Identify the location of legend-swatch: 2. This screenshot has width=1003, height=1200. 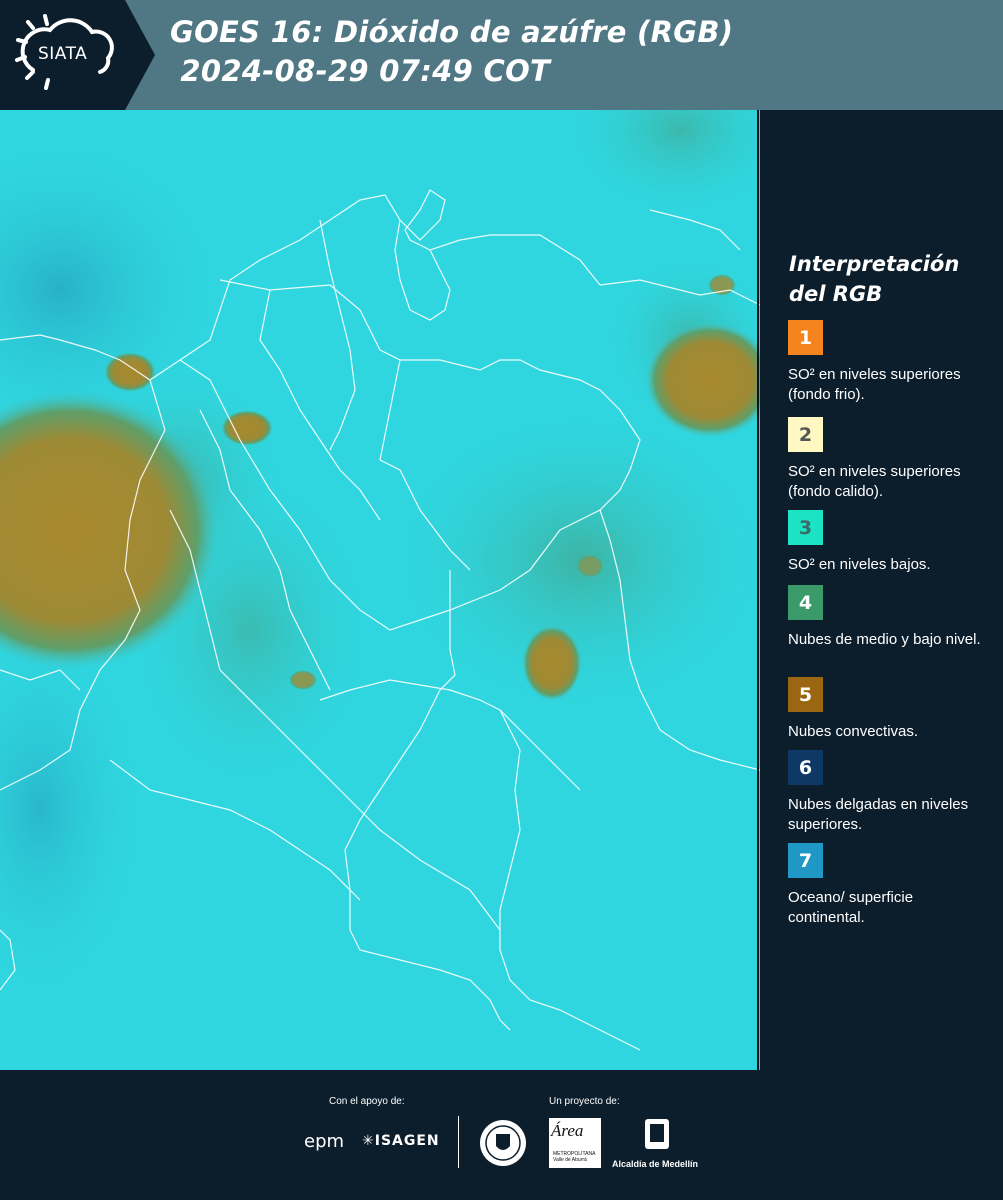
(805, 434).